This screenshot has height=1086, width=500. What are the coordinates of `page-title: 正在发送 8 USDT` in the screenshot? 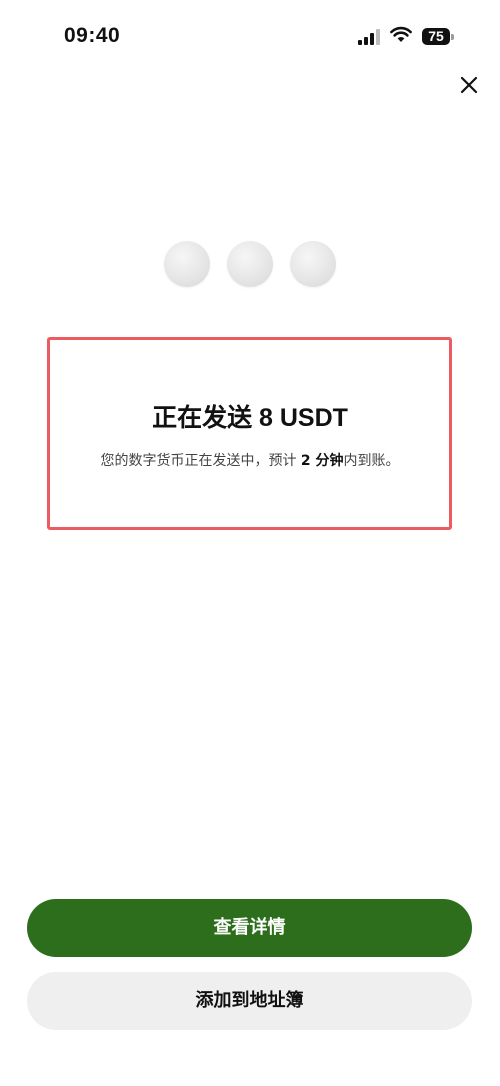 It's located at (250, 418).